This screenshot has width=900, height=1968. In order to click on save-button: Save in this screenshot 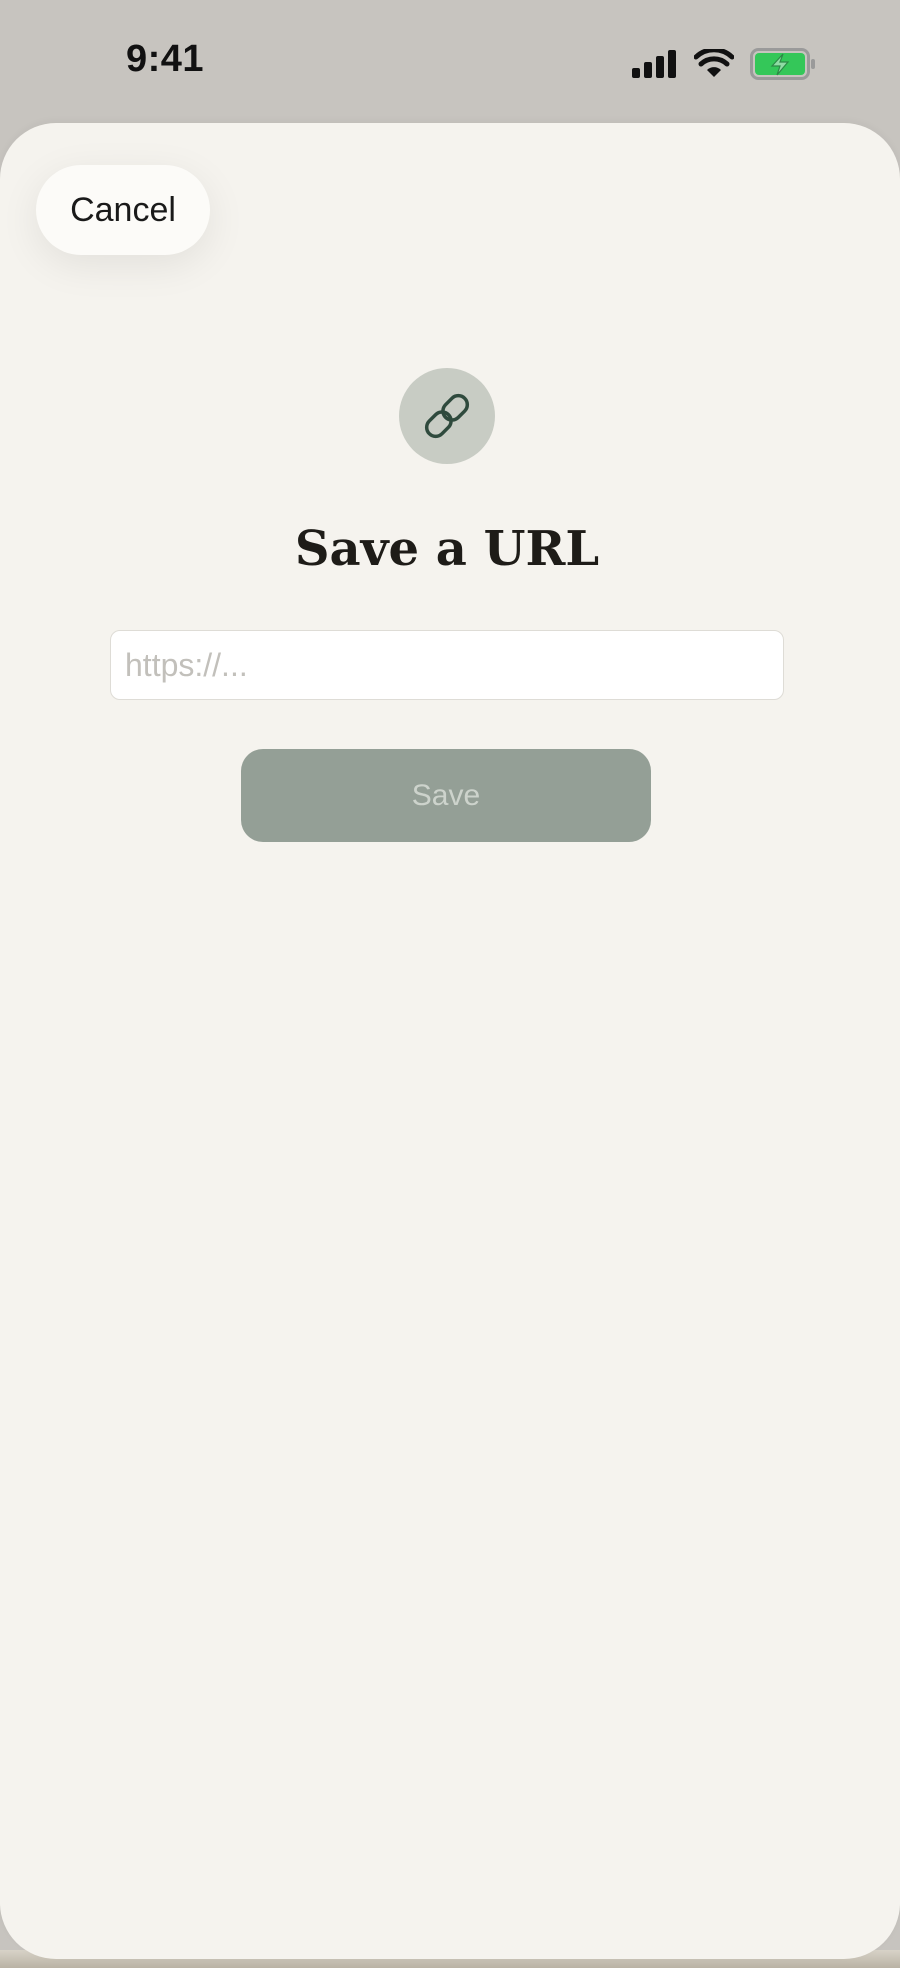, I will do `click(446, 795)`.